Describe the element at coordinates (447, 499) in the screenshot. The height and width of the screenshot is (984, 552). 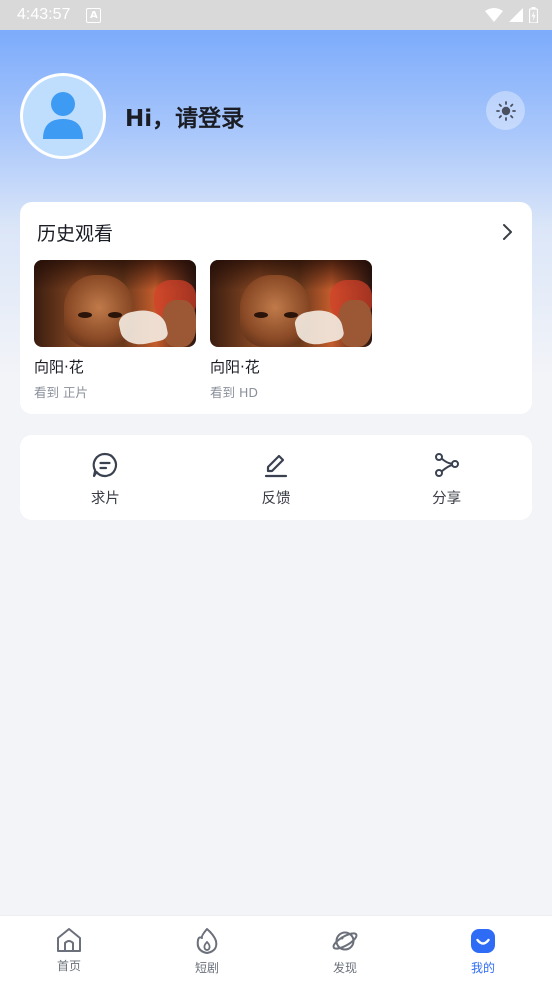
I see `action-label: 分享` at that location.